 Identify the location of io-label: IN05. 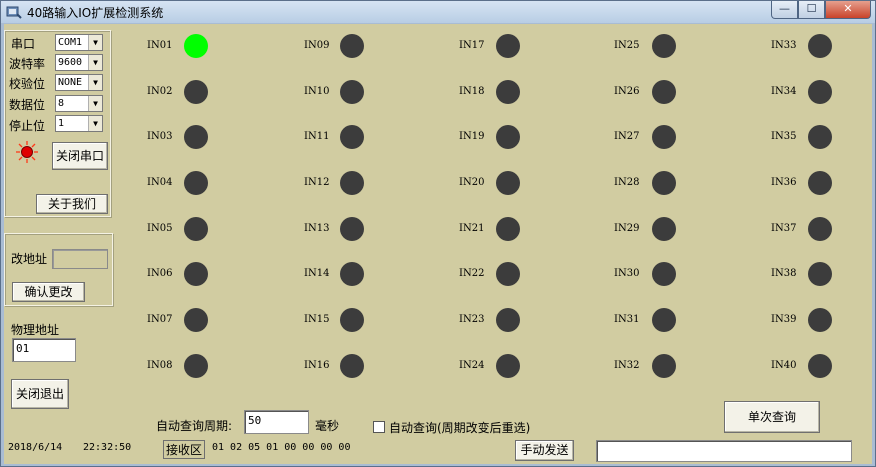
(160, 228).